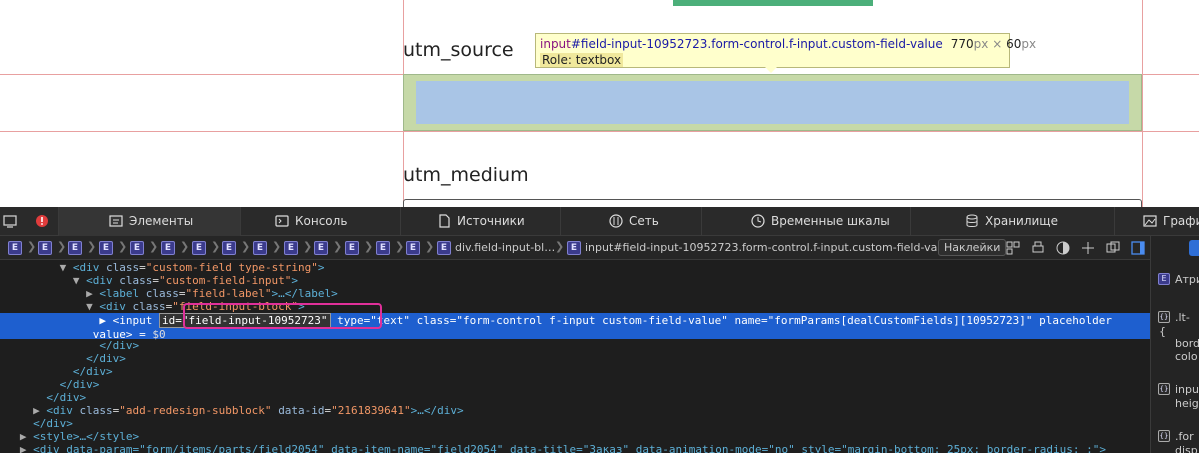 Image resolution: width=1199 pixels, height=453 pixels. What do you see at coordinates (1150, 221) in the screenshot?
I see `graphics-icon` at bounding box center [1150, 221].